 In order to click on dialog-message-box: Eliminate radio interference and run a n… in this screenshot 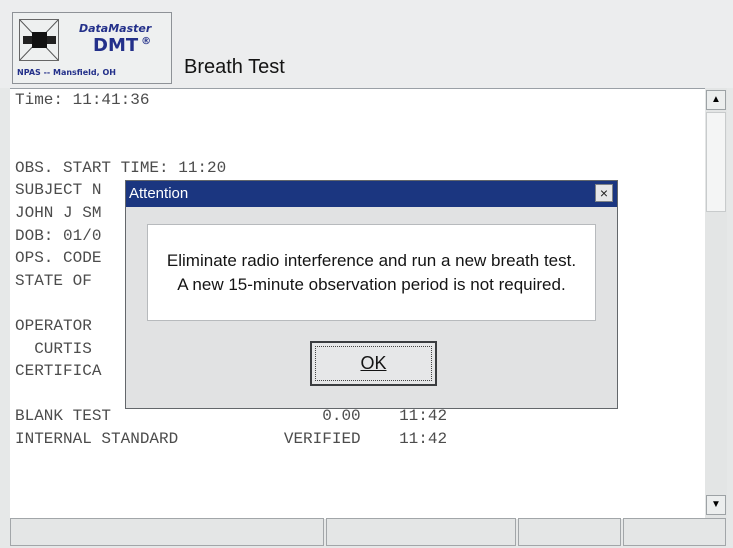, I will do `click(371, 272)`.